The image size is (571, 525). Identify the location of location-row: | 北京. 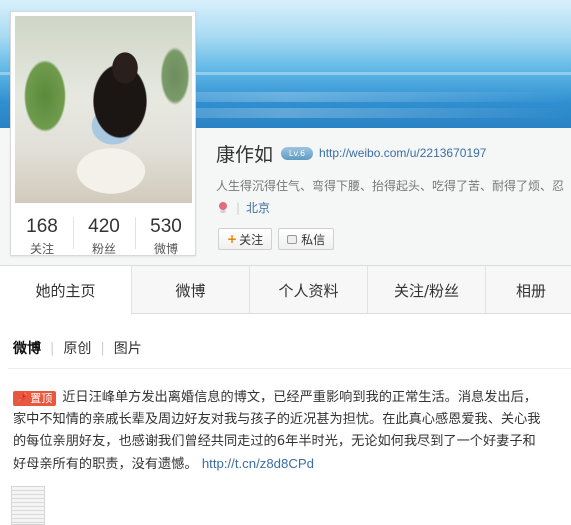
(244, 207).